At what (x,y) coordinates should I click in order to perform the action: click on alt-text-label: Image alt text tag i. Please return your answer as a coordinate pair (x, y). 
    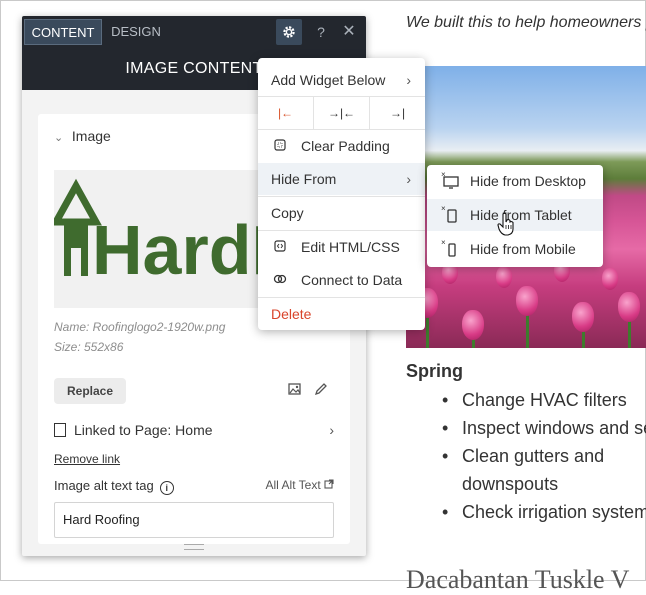
    Looking at the image, I should click on (114, 486).